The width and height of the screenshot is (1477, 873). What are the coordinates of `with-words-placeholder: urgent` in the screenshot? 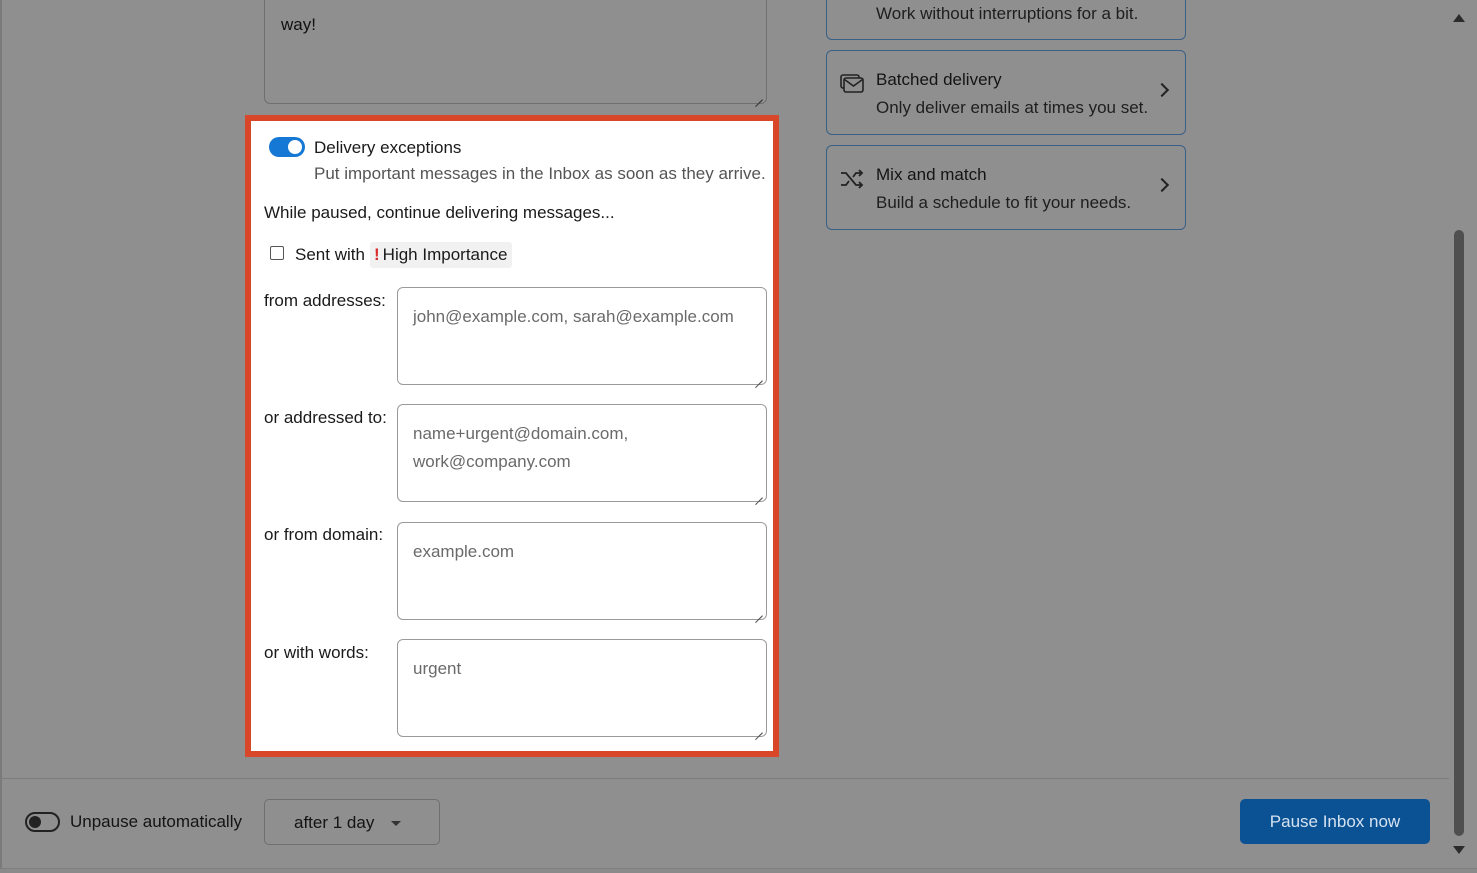 It's located at (437, 668).